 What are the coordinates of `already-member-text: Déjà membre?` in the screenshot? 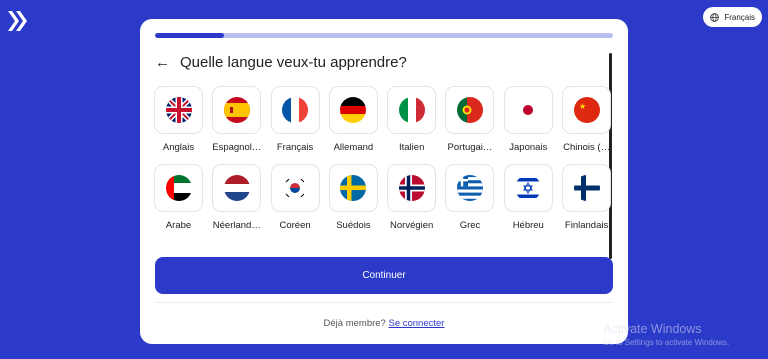 It's located at (354, 323).